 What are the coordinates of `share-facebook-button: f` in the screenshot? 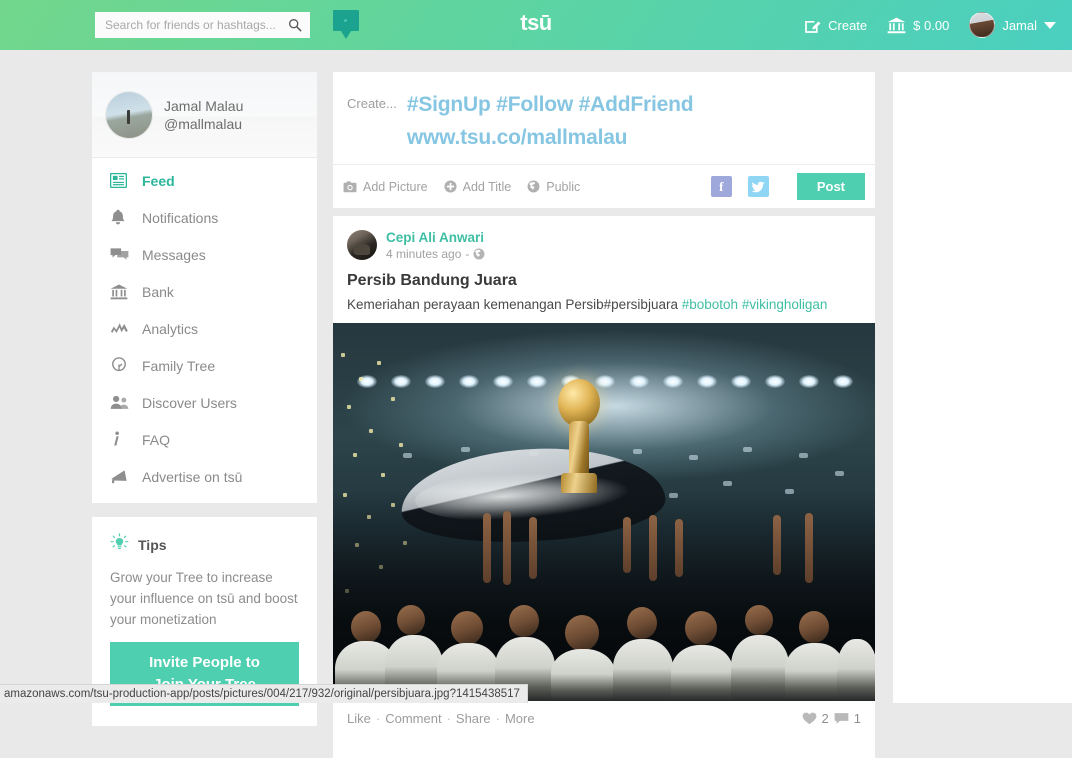 It's located at (721, 186).